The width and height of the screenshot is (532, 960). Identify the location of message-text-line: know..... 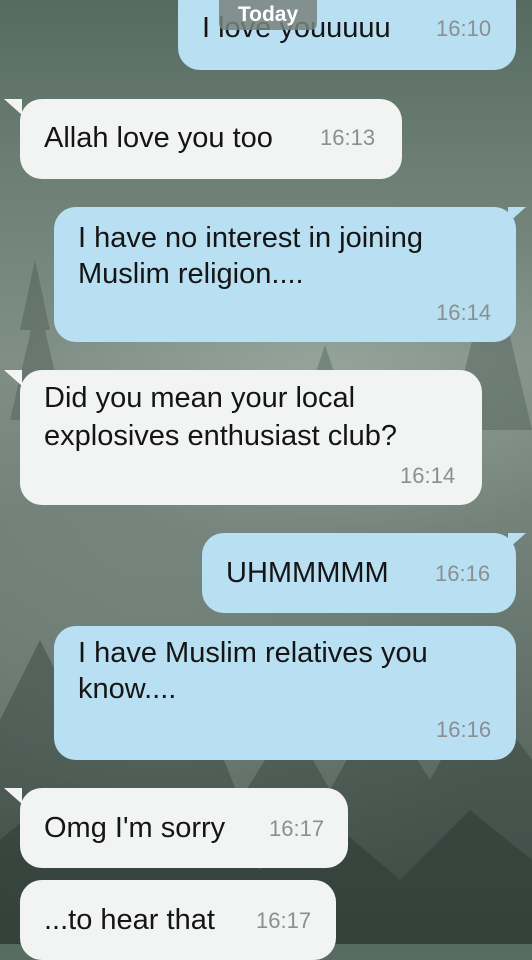
(127, 689).